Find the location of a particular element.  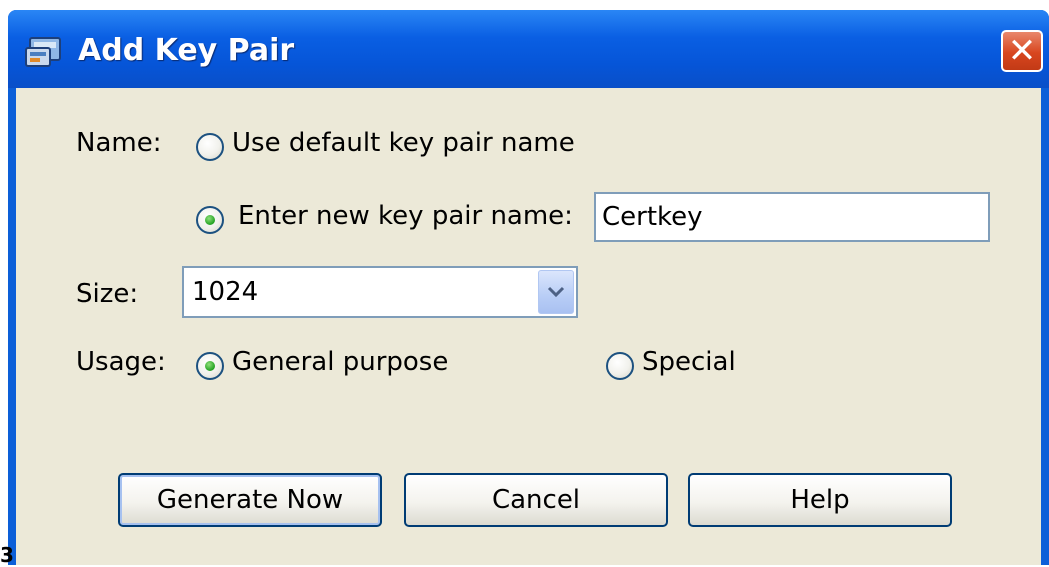

special-radio is located at coordinates (620, 366).